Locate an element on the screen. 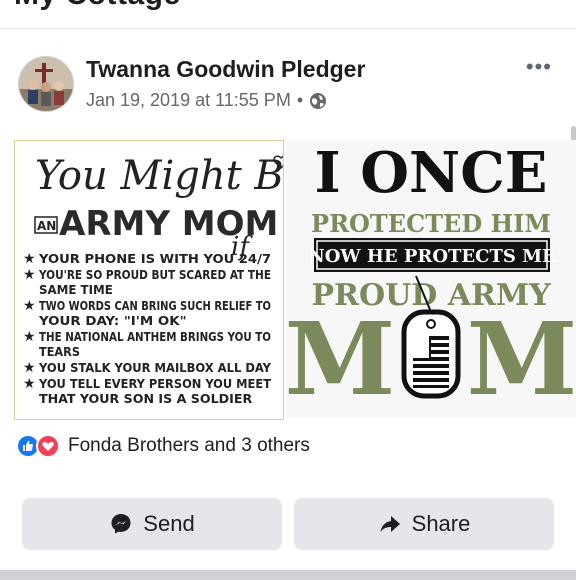 This screenshot has width=576, height=580. share-arrow-icon is located at coordinates (390, 524).